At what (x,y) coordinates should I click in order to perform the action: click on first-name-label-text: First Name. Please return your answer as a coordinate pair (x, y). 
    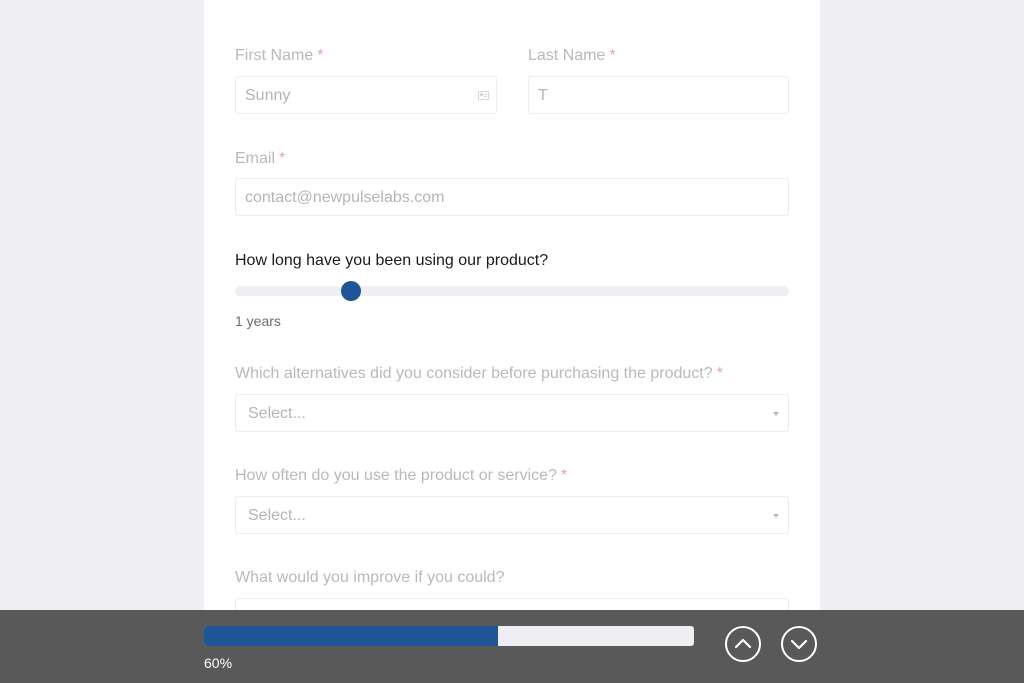
    Looking at the image, I should click on (274, 55).